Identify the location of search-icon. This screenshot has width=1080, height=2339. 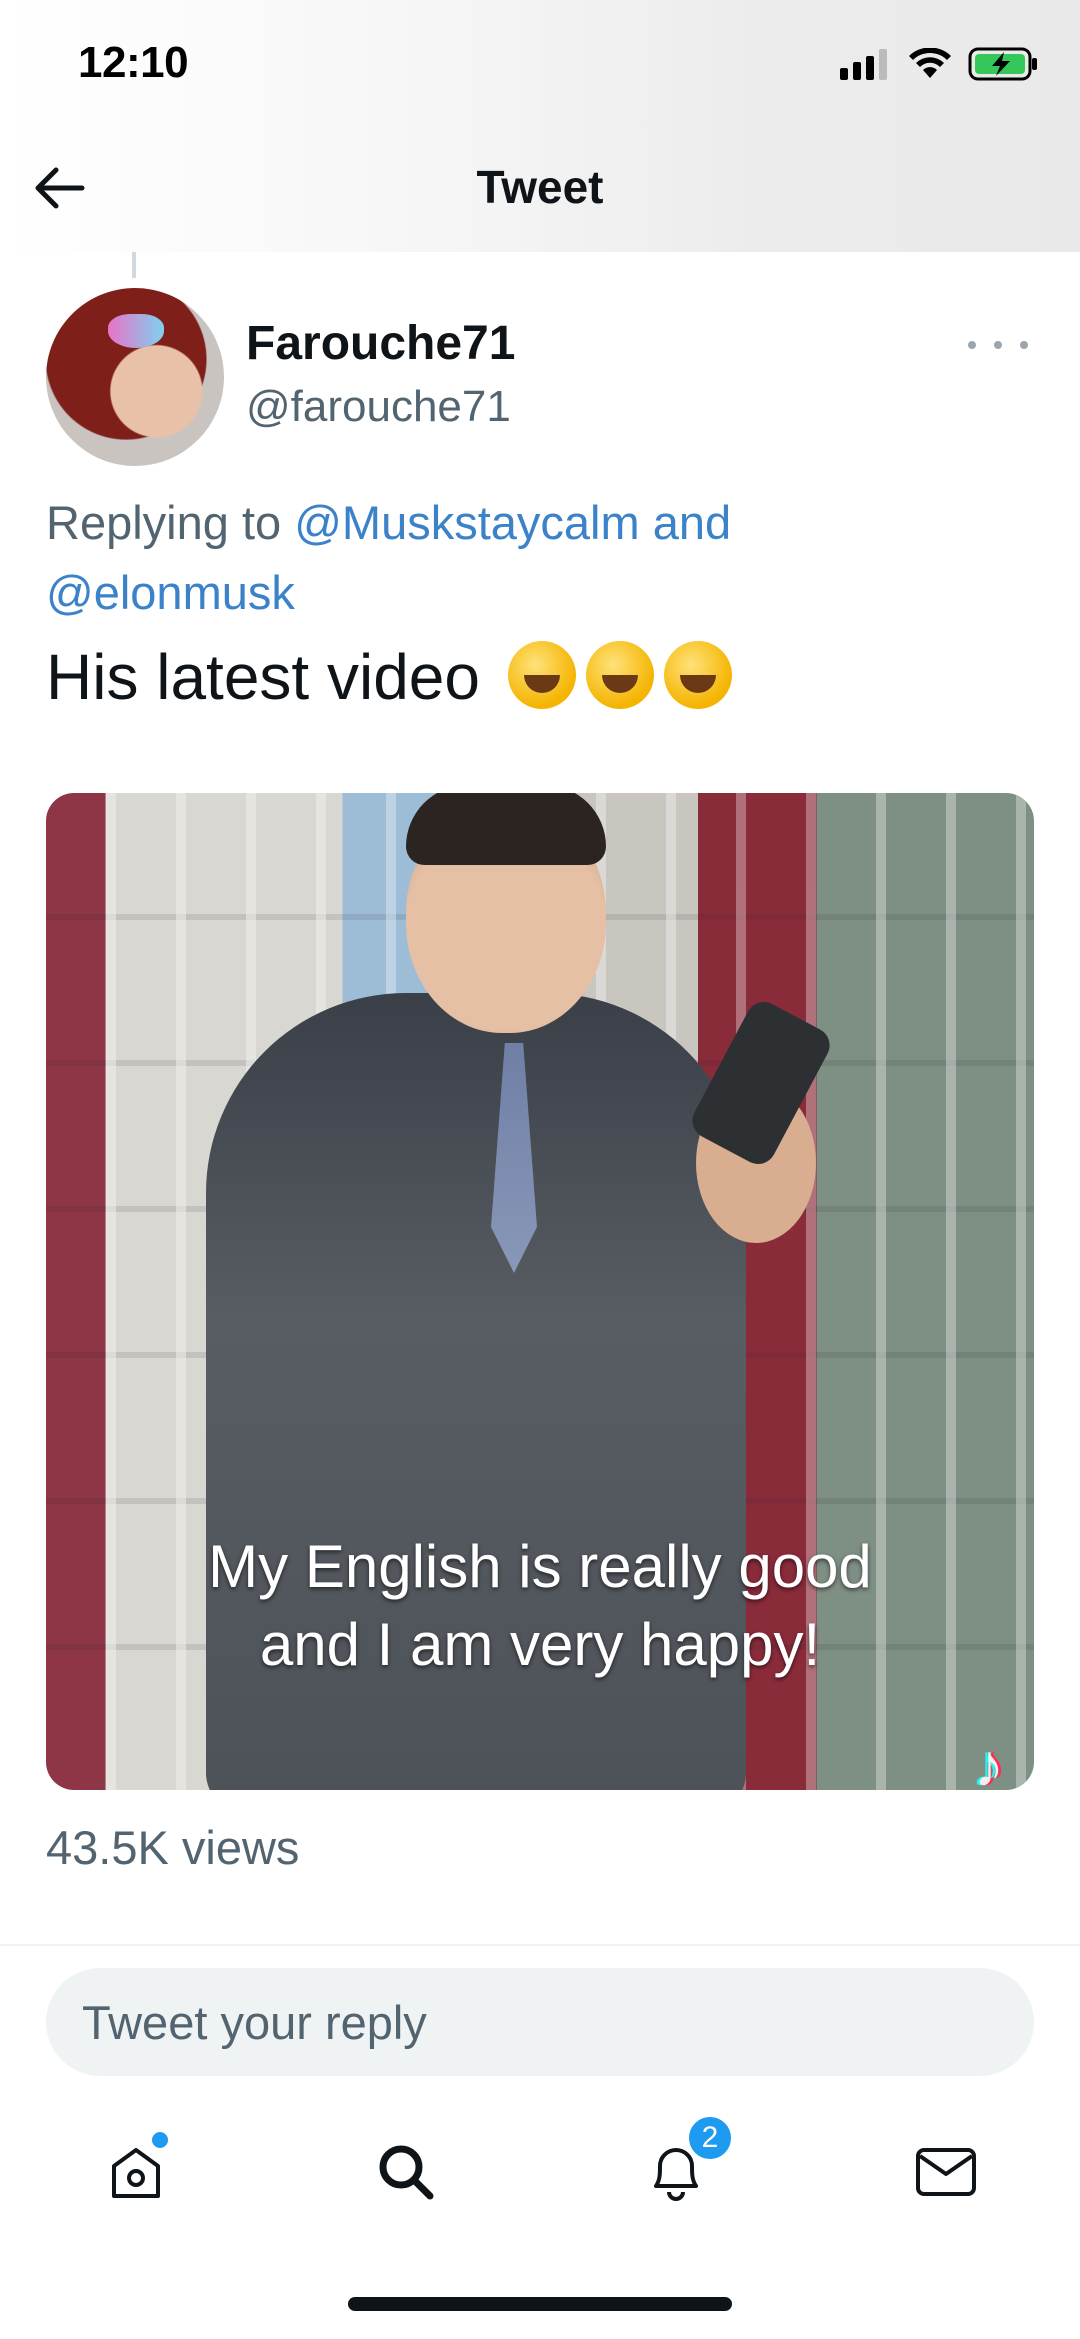
(406, 2174).